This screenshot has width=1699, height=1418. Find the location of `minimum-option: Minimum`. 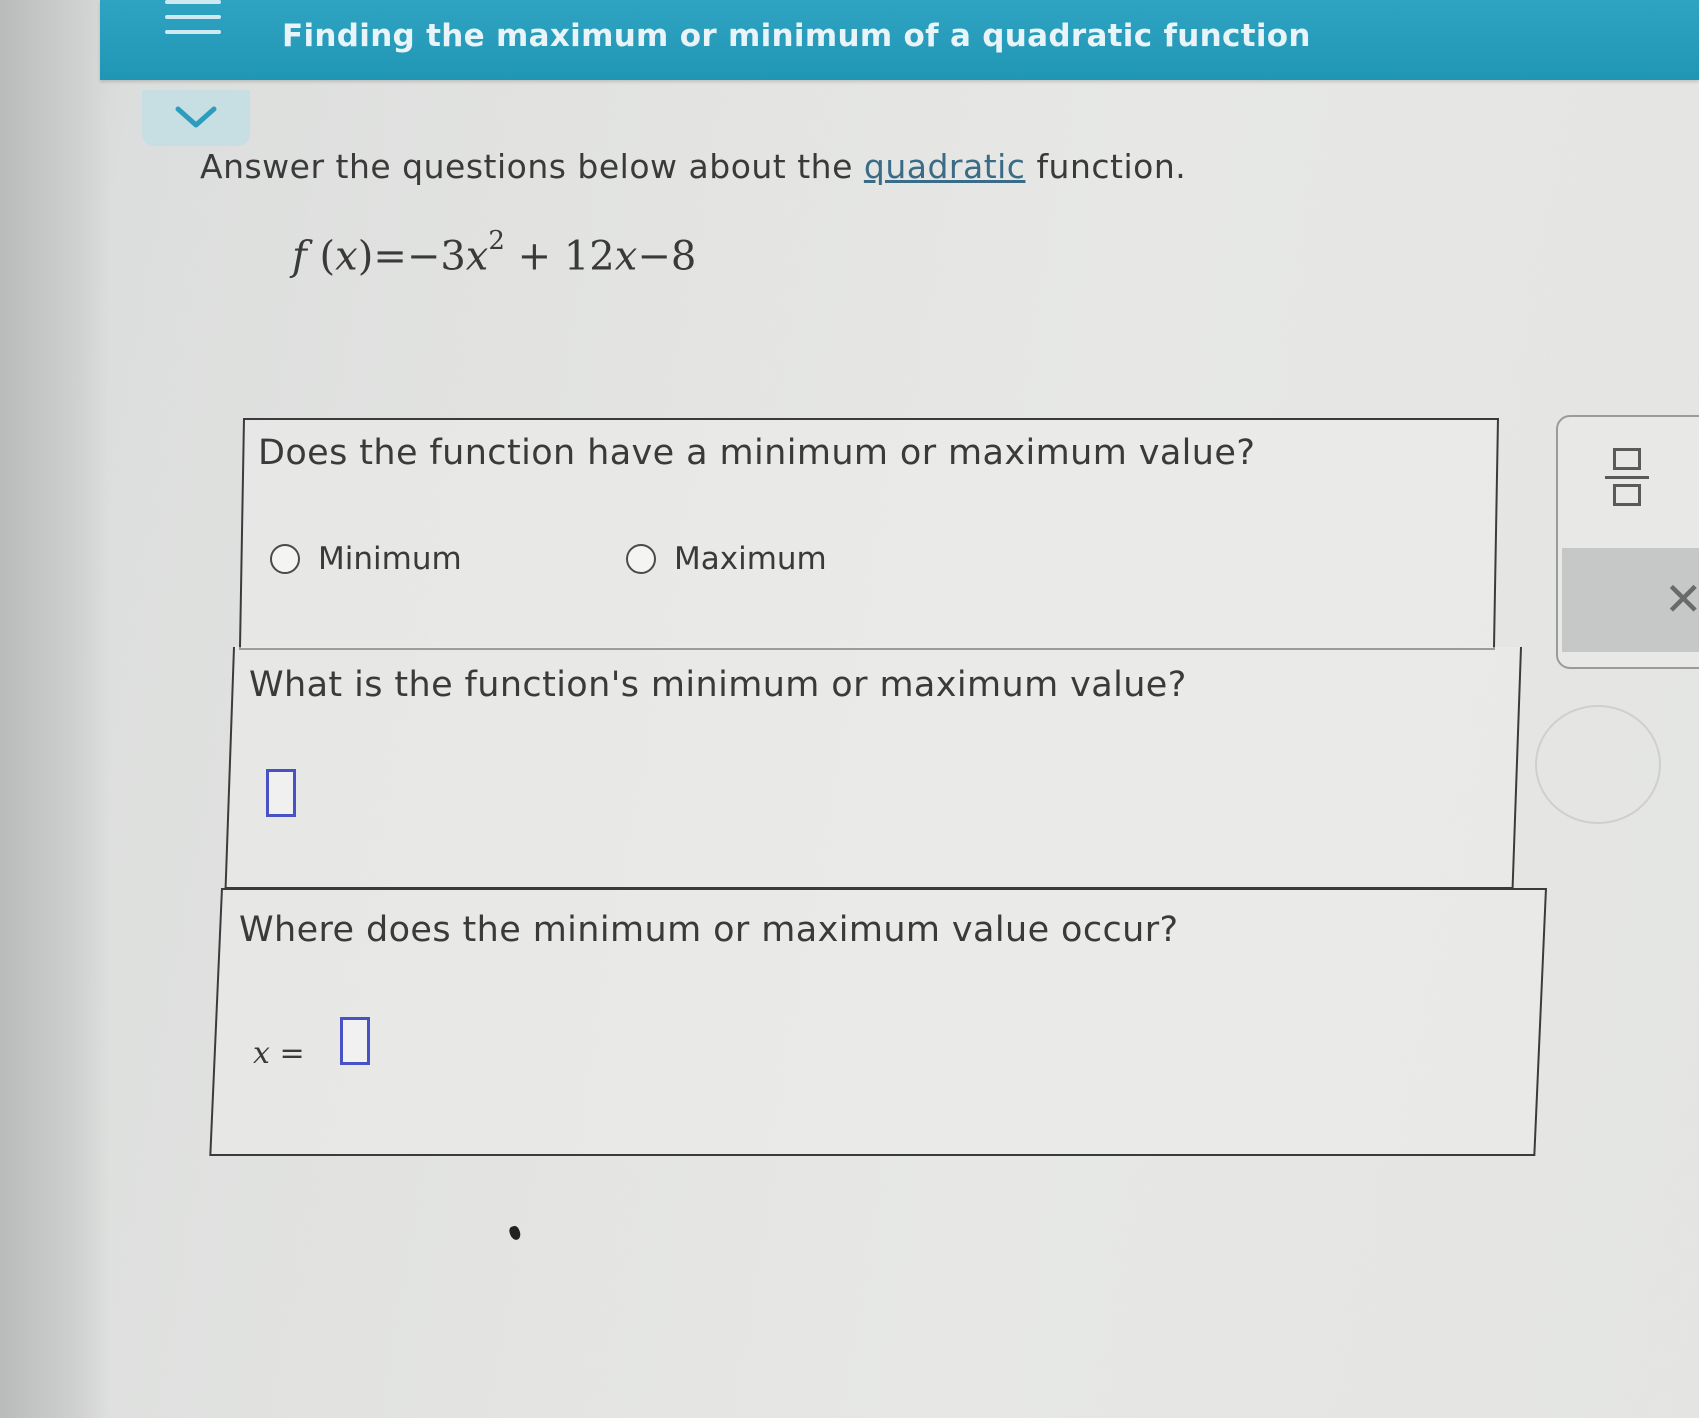

minimum-option: Minimum is located at coordinates (366, 559).